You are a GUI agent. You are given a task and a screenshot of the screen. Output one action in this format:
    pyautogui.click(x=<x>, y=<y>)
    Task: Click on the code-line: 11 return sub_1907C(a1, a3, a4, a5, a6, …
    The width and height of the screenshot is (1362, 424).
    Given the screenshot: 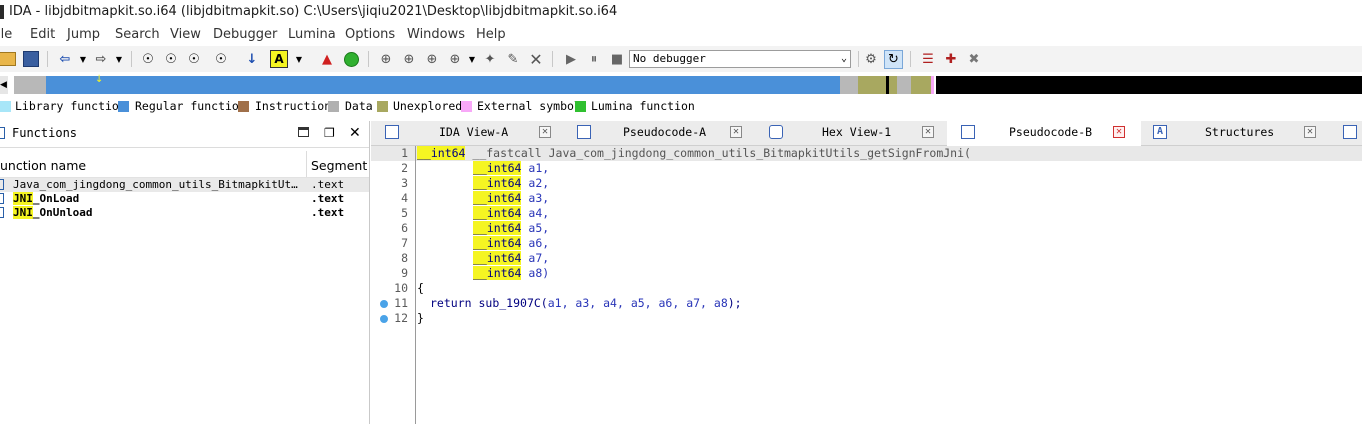 What is the action you would take?
    pyautogui.click(x=866, y=303)
    